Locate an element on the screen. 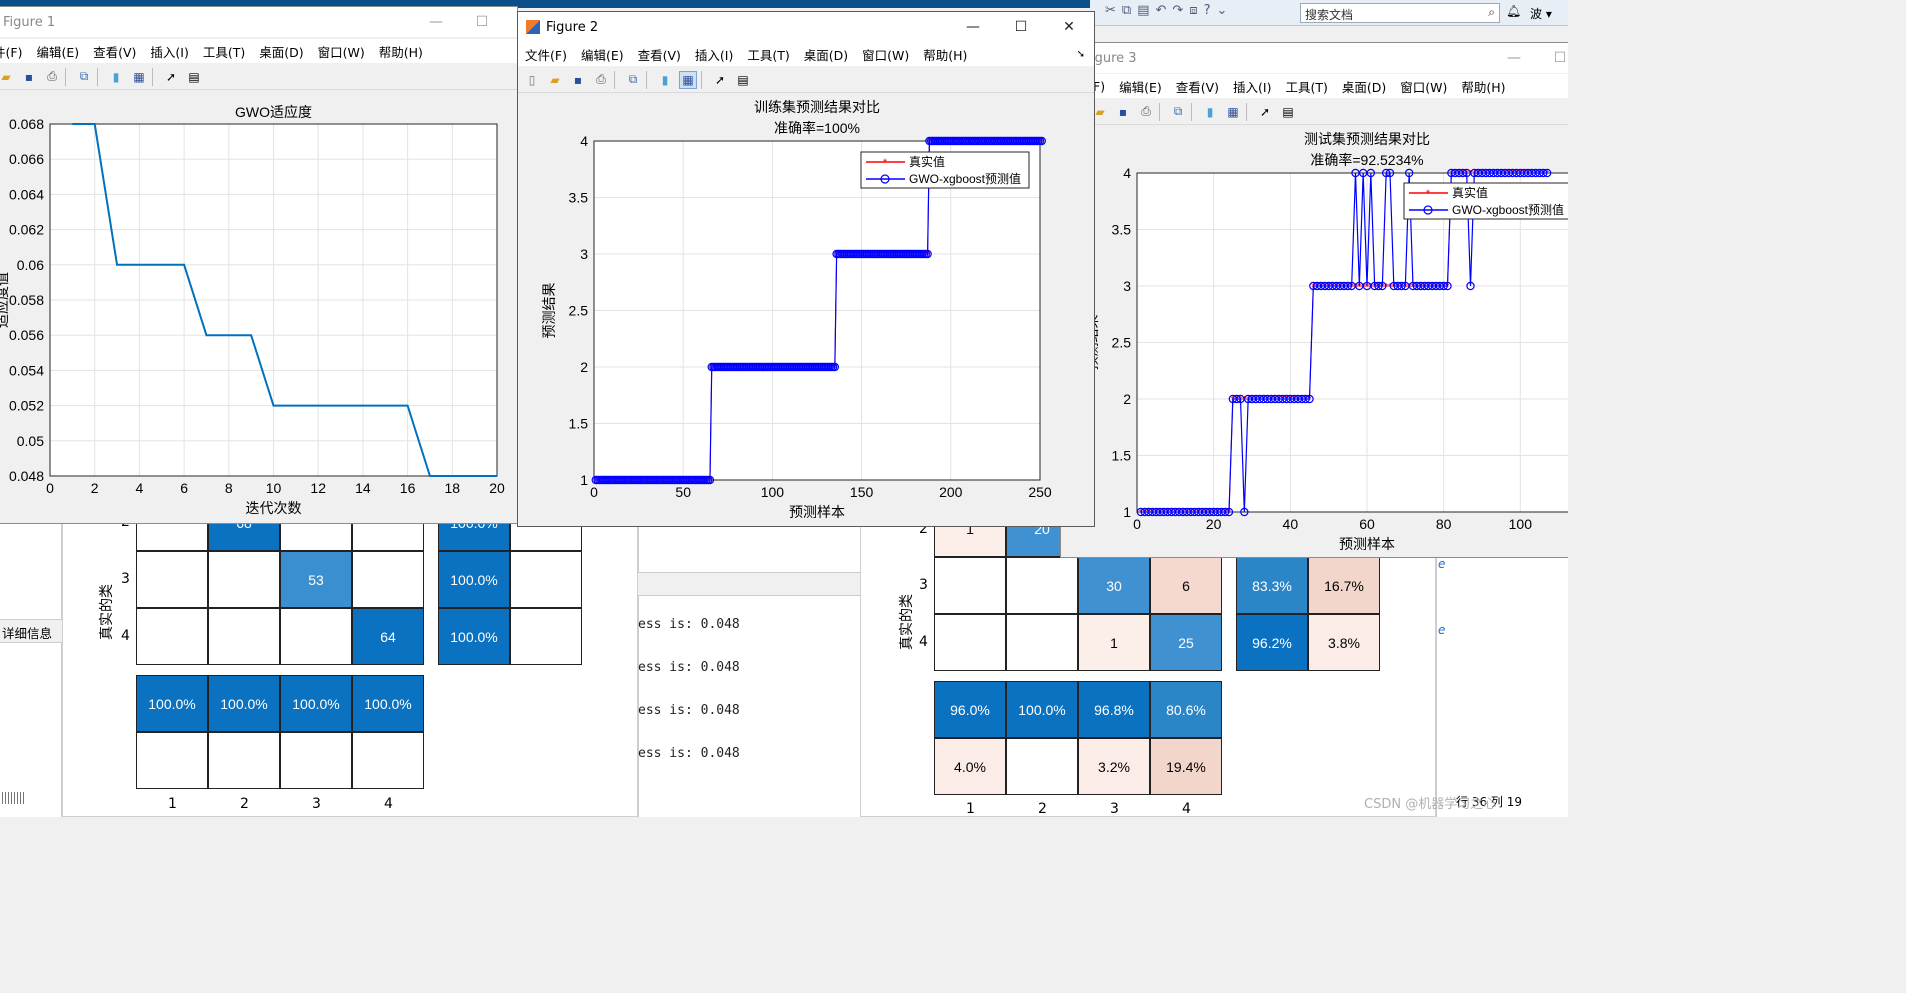  search-icon: ⌕ is located at coordinates (1491, 12).